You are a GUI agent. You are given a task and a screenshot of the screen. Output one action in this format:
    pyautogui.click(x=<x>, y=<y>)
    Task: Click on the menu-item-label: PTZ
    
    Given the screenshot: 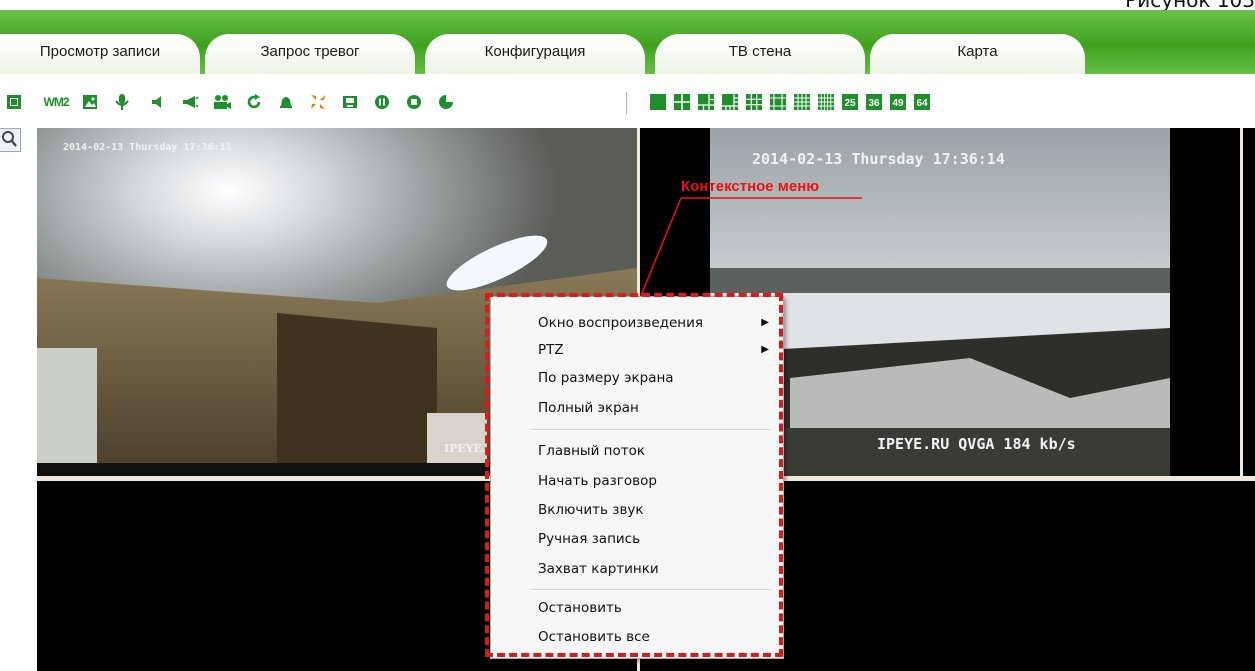 What is the action you would take?
    pyautogui.click(x=551, y=350)
    